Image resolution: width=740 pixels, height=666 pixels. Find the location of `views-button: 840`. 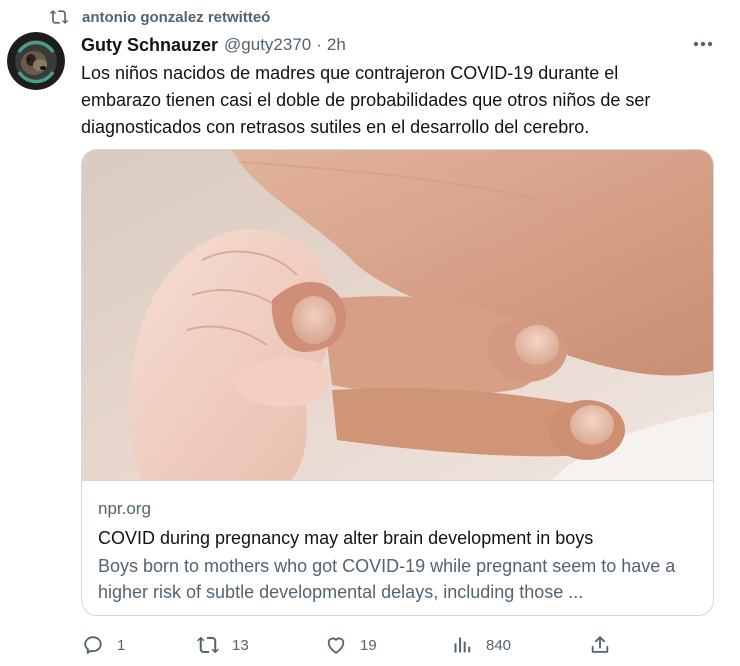

views-button: 840 is located at coordinates (480, 645).